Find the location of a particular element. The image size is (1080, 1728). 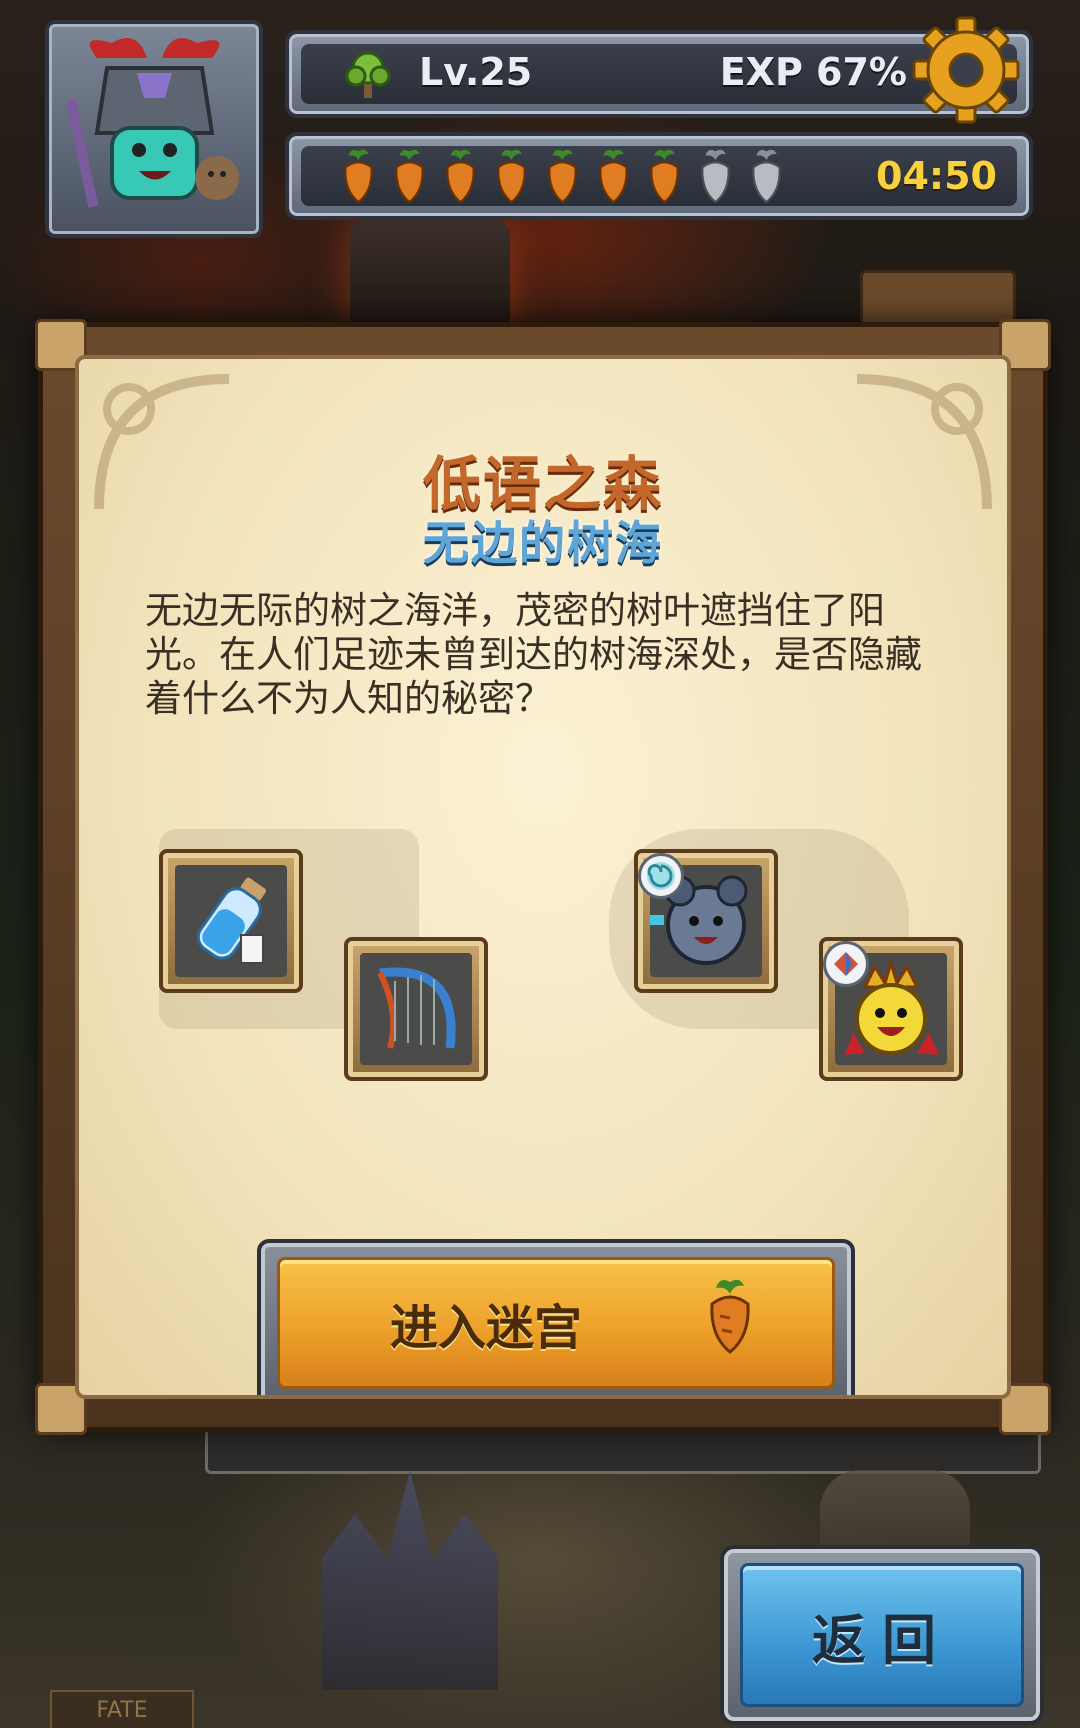

reward-slot-bow is located at coordinates (416, 1009).